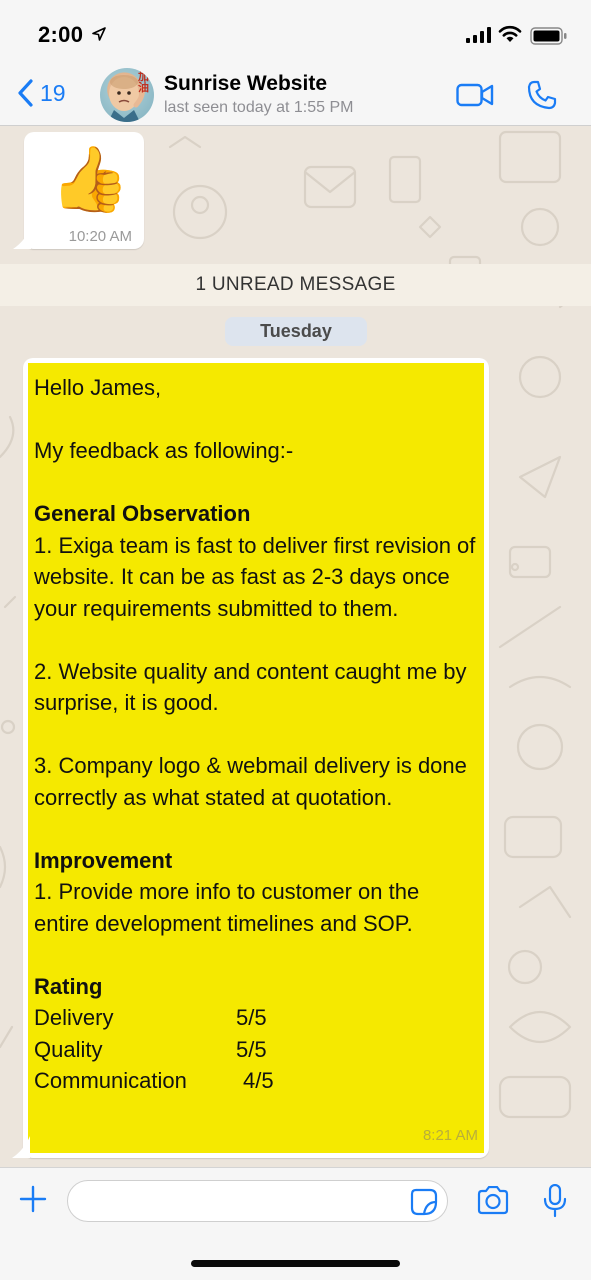  Describe the element at coordinates (103, 860) in the screenshot. I see `section-title-improvement: Improvement` at that location.